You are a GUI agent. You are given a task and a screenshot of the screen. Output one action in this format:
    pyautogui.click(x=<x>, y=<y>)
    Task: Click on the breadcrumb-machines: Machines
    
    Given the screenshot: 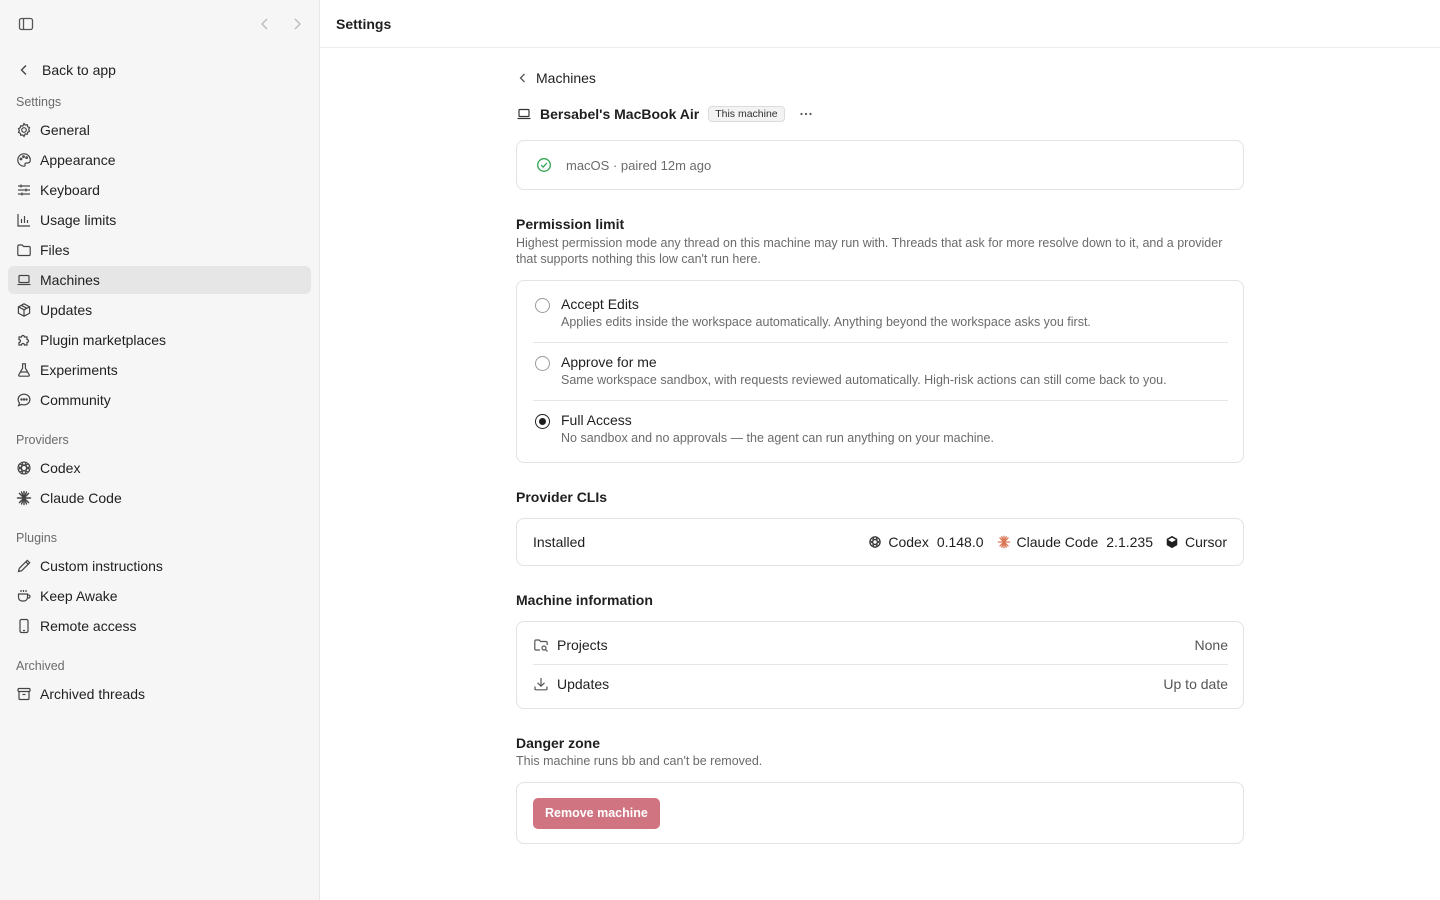 What is the action you would take?
    pyautogui.click(x=556, y=78)
    